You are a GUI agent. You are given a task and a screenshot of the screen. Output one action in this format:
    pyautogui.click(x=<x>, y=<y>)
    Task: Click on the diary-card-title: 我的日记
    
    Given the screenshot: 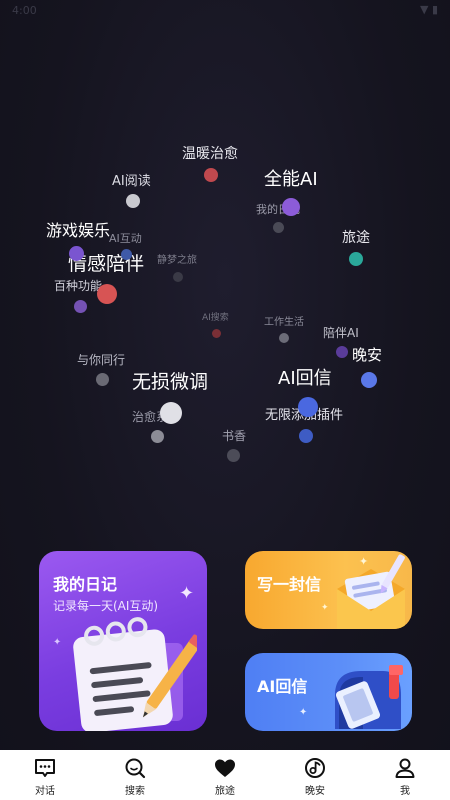 What is the action you would take?
    pyautogui.click(x=85, y=584)
    